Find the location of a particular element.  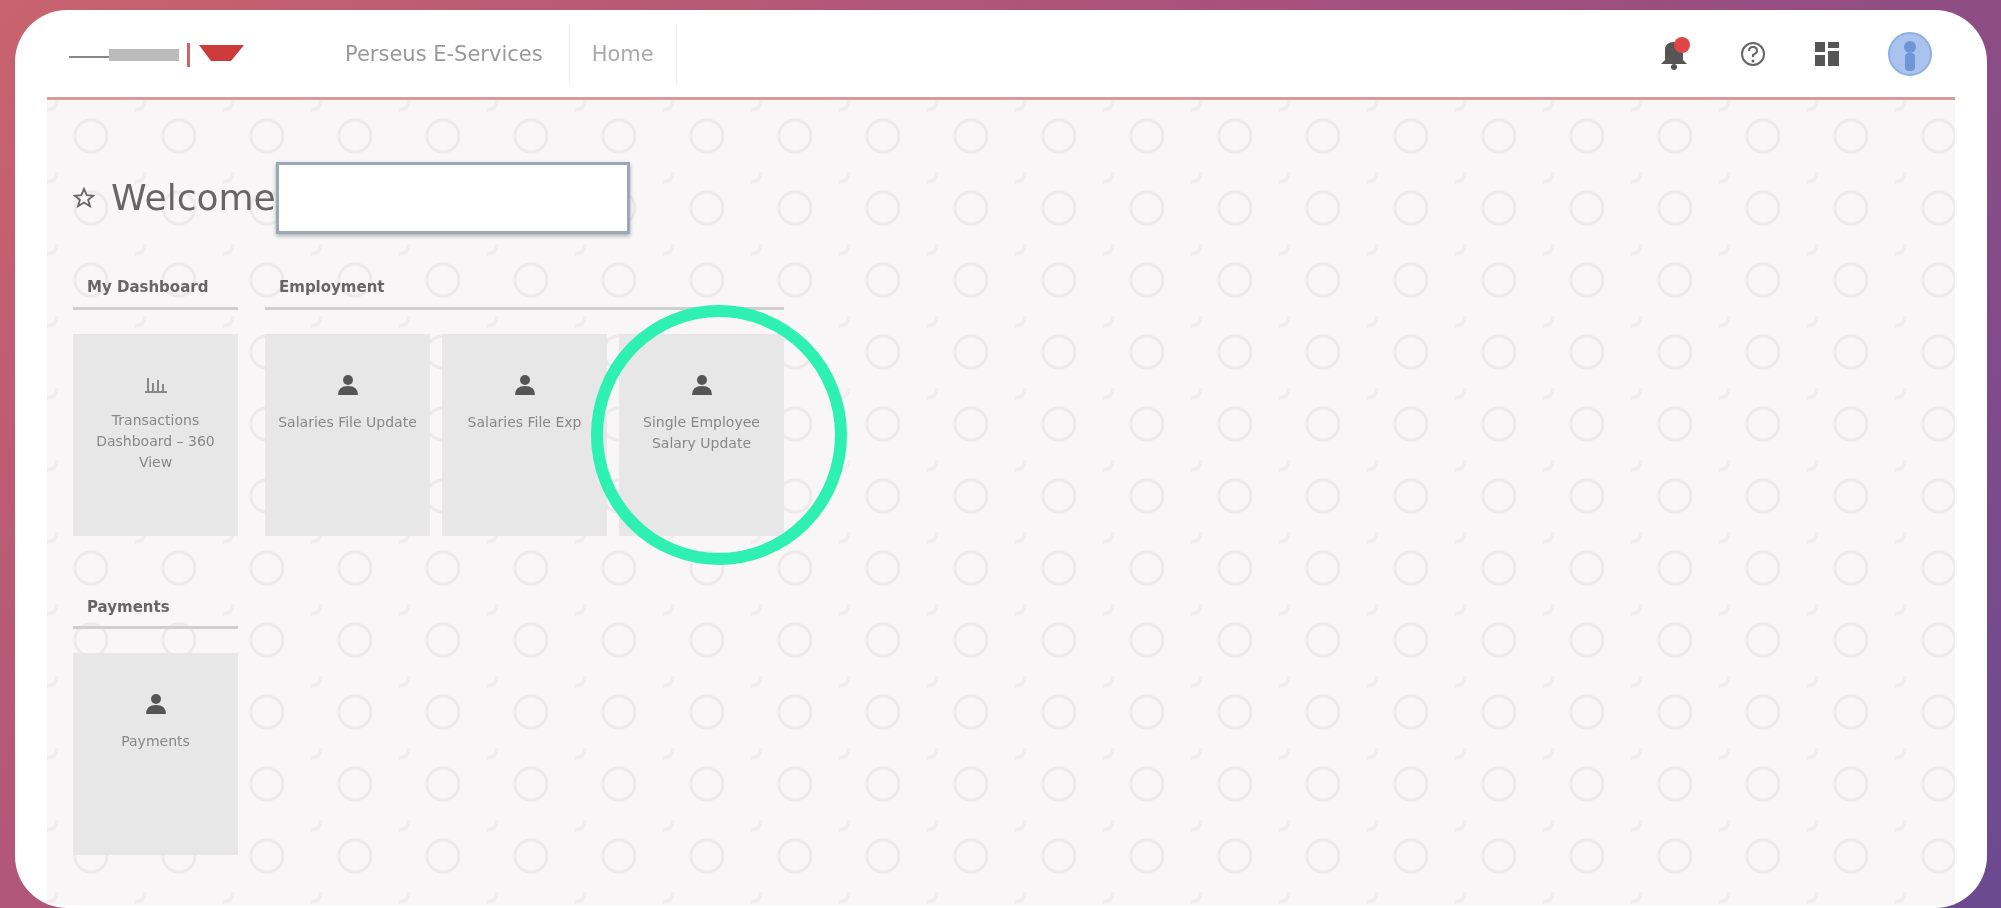

tile-button: Transactions Dashboard – 360 View is located at coordinates (155, 434).